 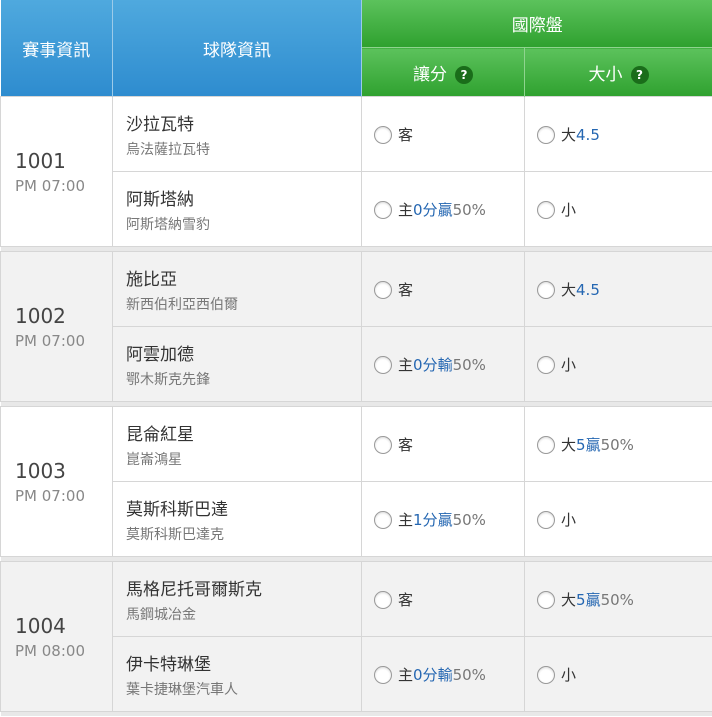 I want to click on handicap-option: 主0分贏50%, so click(x=443, y=209).